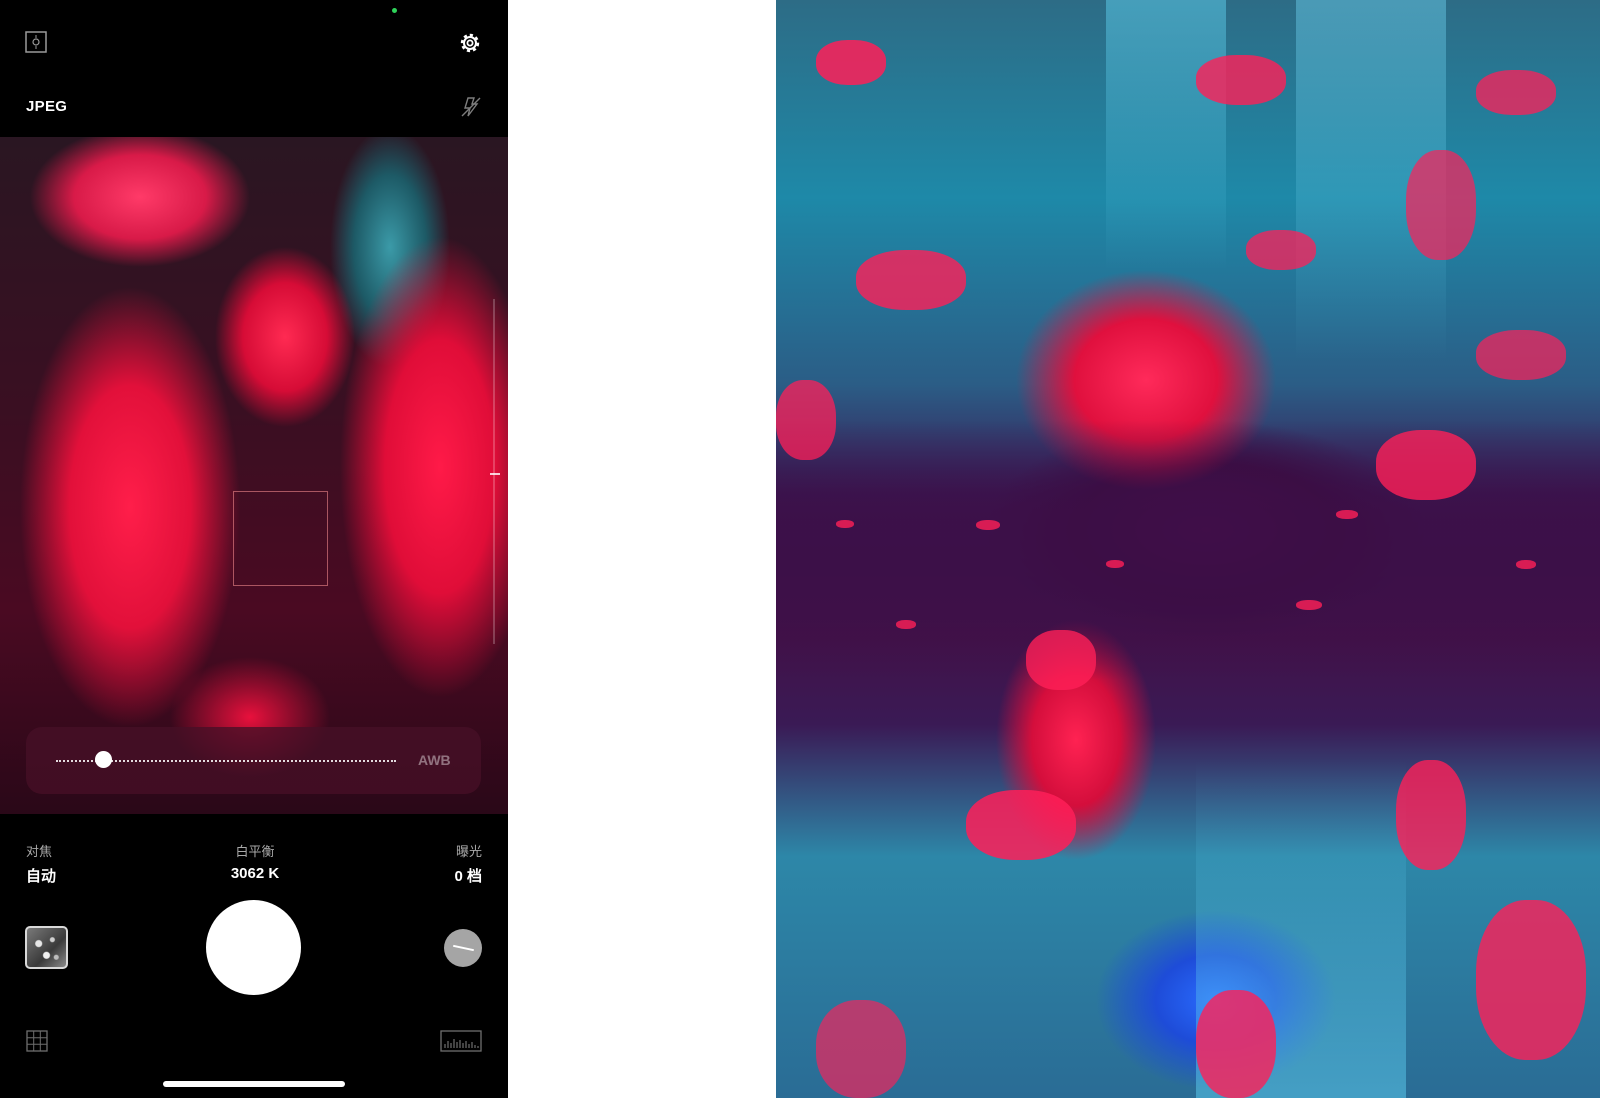  I want to click on focus-label: 对焦, so click(39, 851).